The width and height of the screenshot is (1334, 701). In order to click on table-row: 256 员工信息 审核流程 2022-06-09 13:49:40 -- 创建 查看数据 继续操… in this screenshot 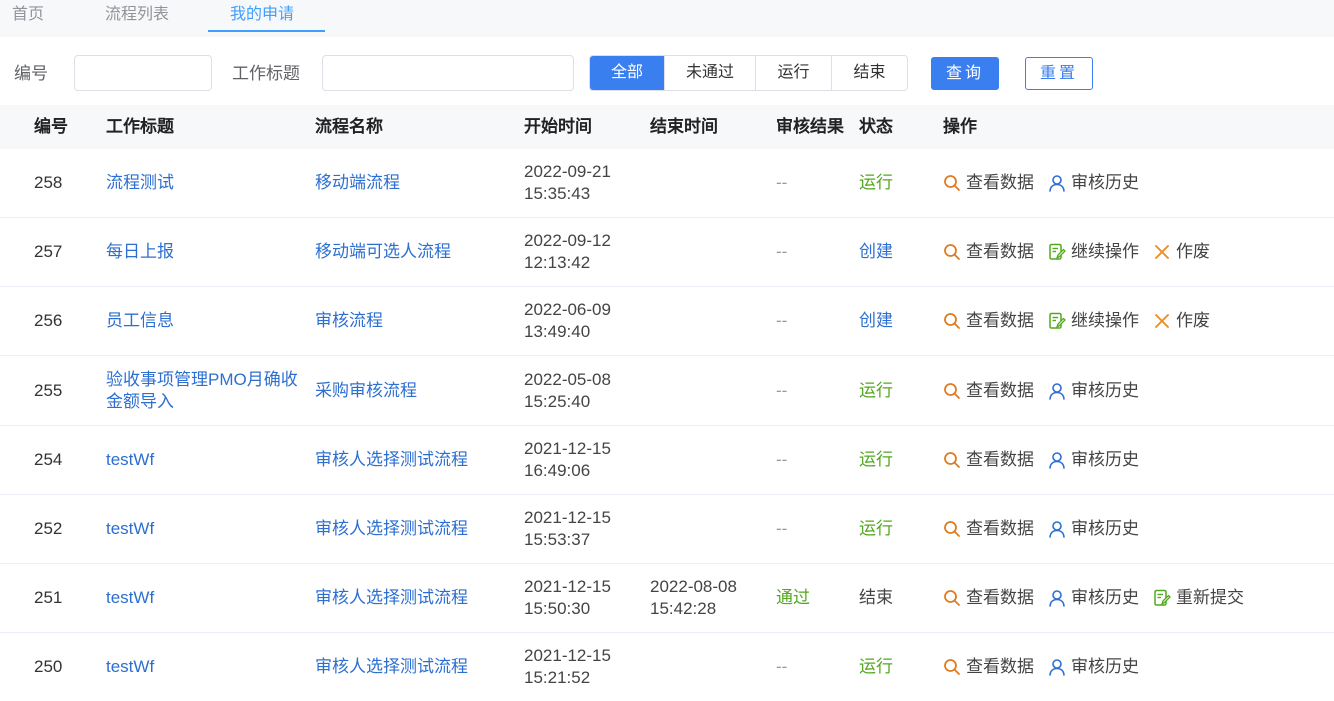, I will do `click(667, 322)`.